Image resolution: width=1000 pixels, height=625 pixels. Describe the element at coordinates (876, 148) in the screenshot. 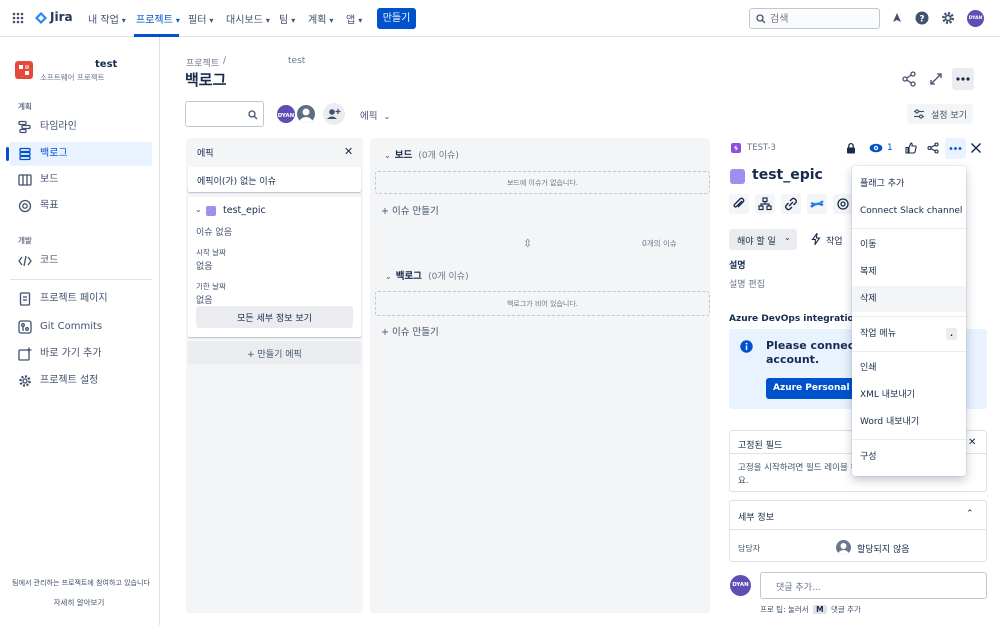

I see `watch-eye-icon` at that location.